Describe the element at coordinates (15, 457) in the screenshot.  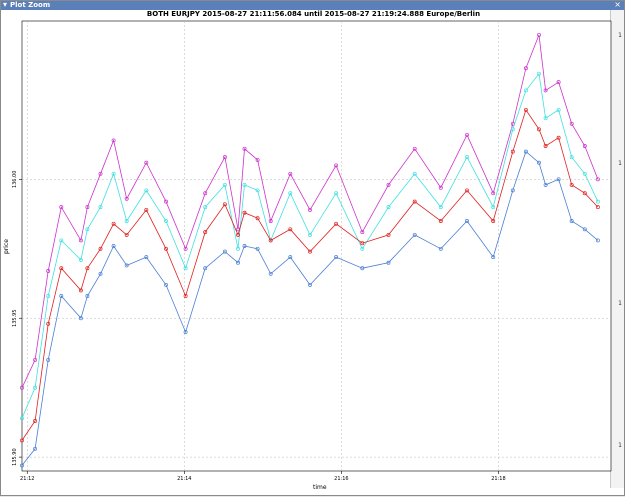
I see `y-tick-label: 135.90` at that location.